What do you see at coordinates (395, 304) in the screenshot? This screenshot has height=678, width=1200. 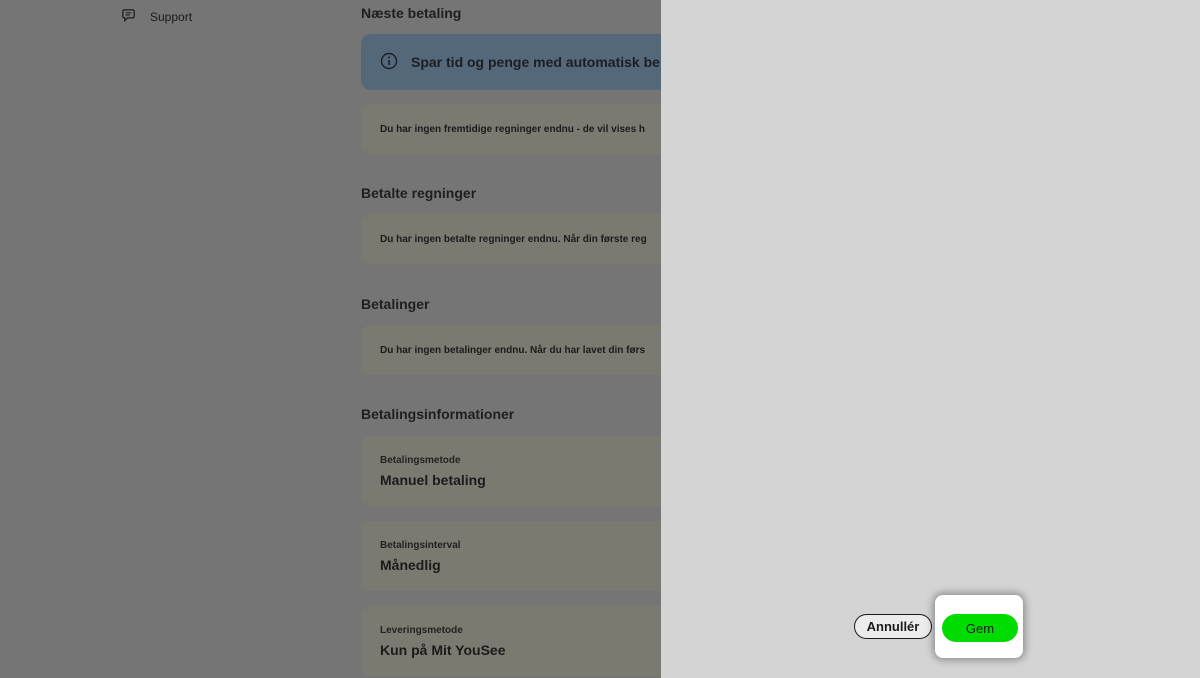 I see `section-title-payments: Betalinger` at bounding box center [395, 304].